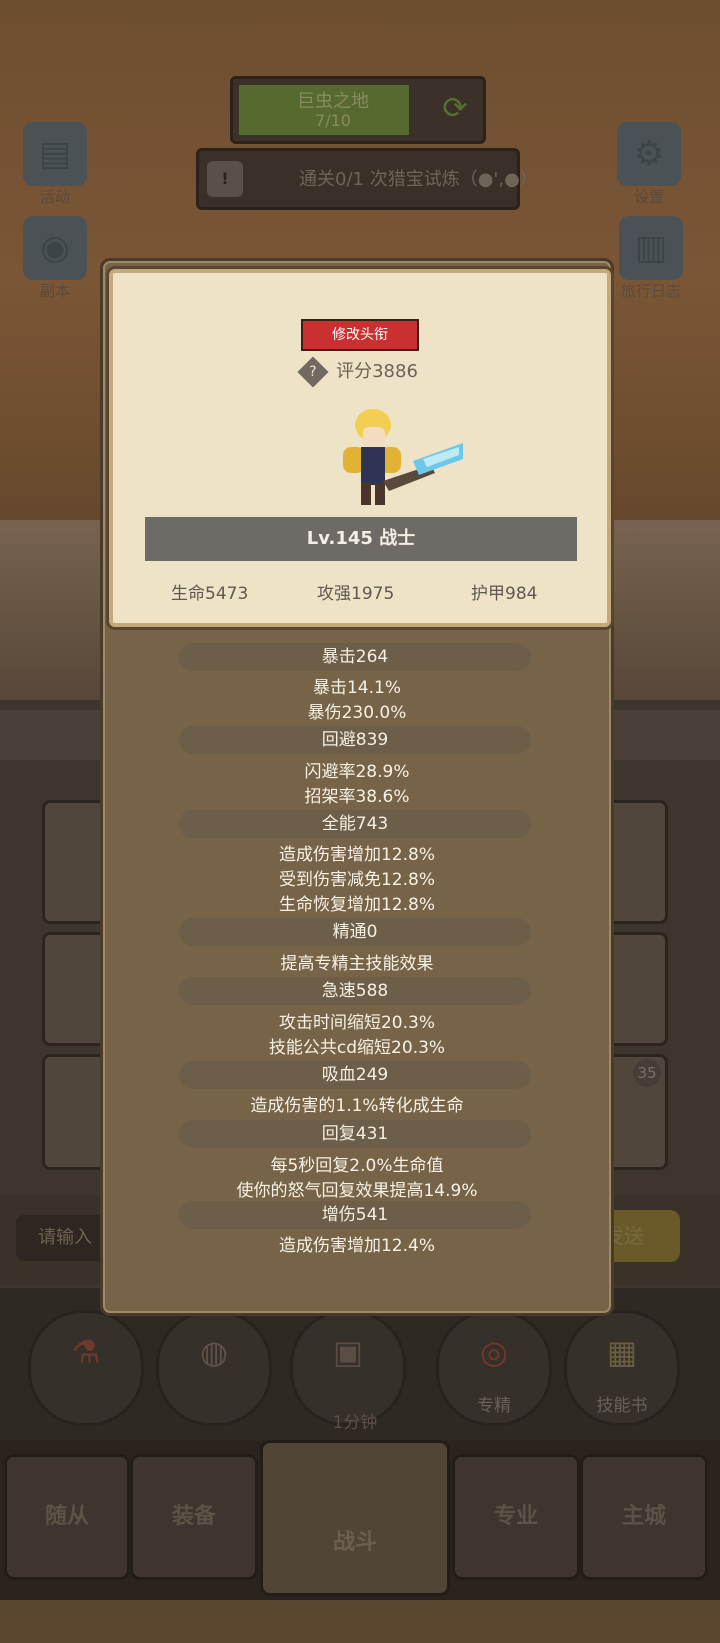 This screenshot has height=1643, width=720. What do you see at coordinates (356, 594) in the screenshot?
I see `attack-power-stat: 攻强1975` at bounding box center [356, 594].